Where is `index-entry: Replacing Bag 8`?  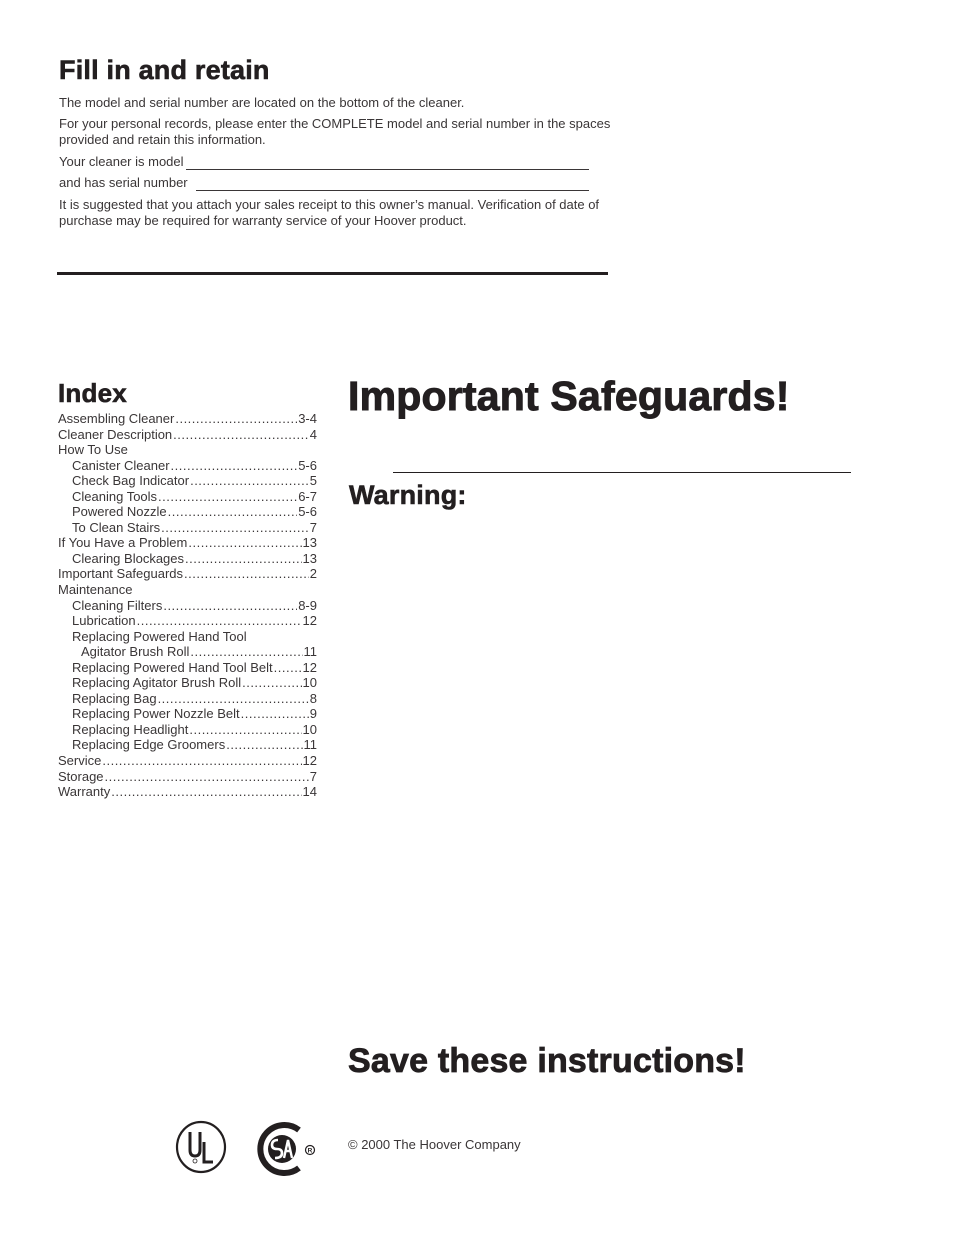 index-entry: Replacing Bag 8 is located at coordinates (187, 699).